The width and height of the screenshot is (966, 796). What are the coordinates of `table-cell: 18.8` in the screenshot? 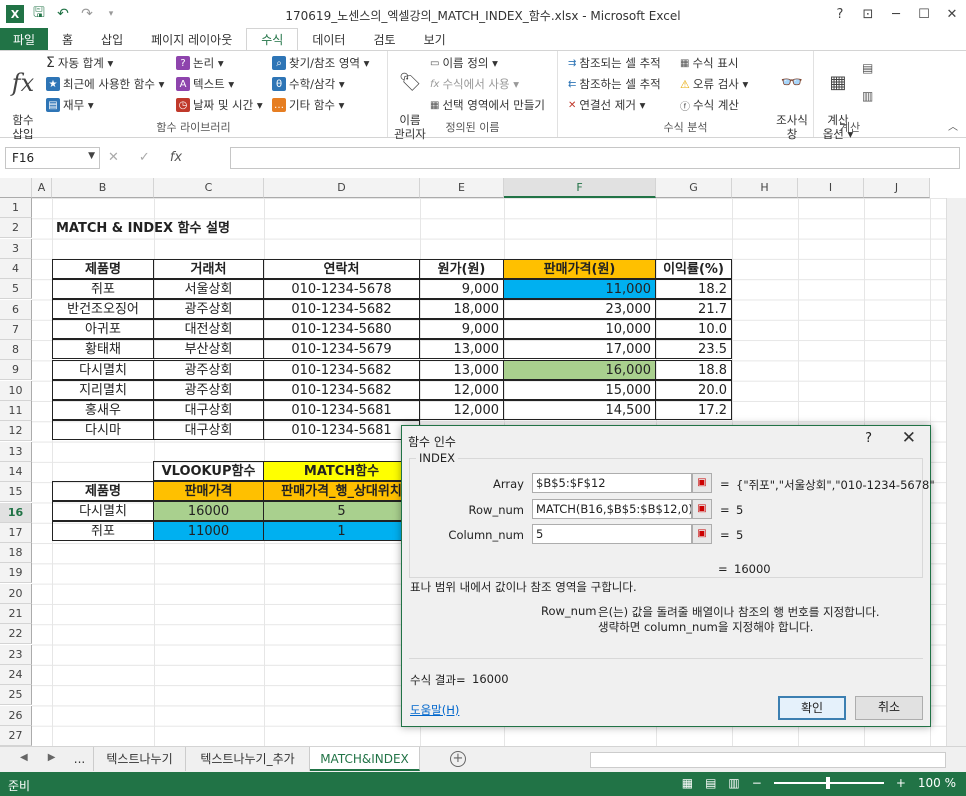 It's located at (693, 370).